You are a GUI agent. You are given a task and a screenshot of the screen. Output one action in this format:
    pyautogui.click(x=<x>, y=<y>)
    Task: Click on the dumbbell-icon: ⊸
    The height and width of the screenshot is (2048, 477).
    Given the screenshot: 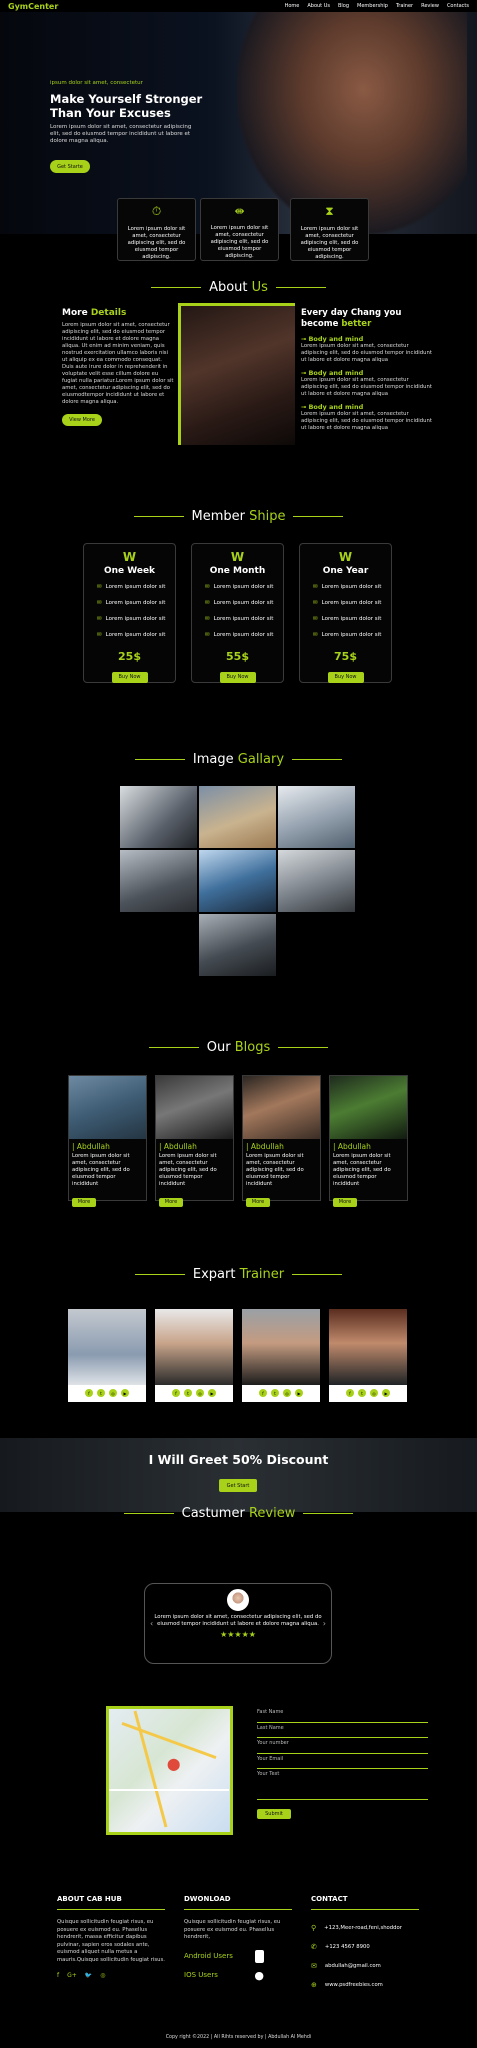 What is the action you would take?
    pyautogui.click(x=304, y=339)
    